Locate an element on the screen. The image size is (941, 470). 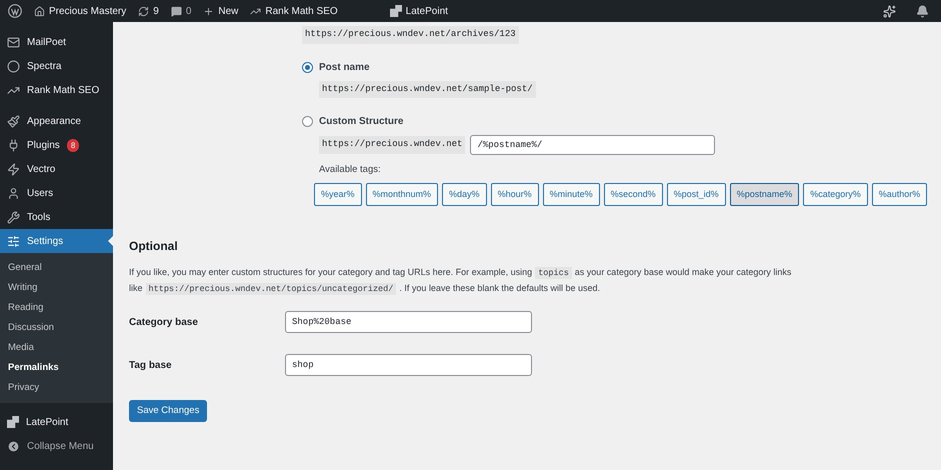
bell-icon is located at coordinates (922, 11).